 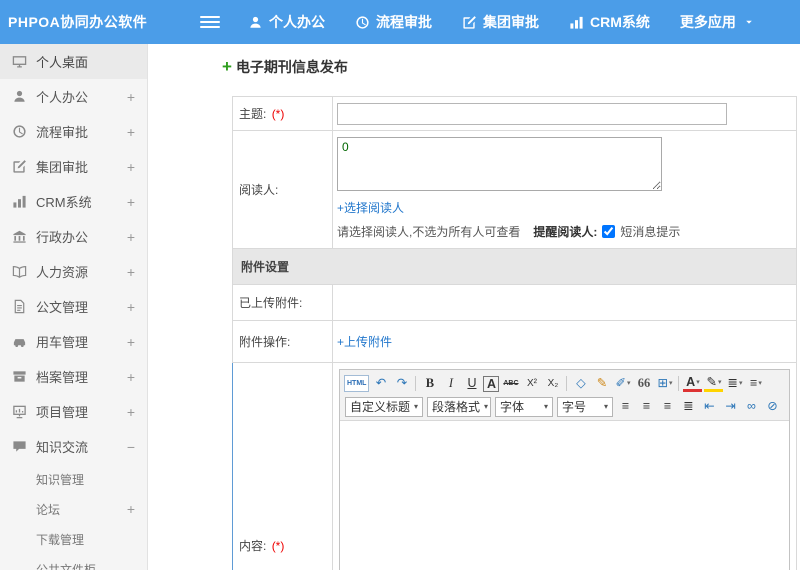 I want to click on align-left-button: ≡, so click(x=625, y=406).